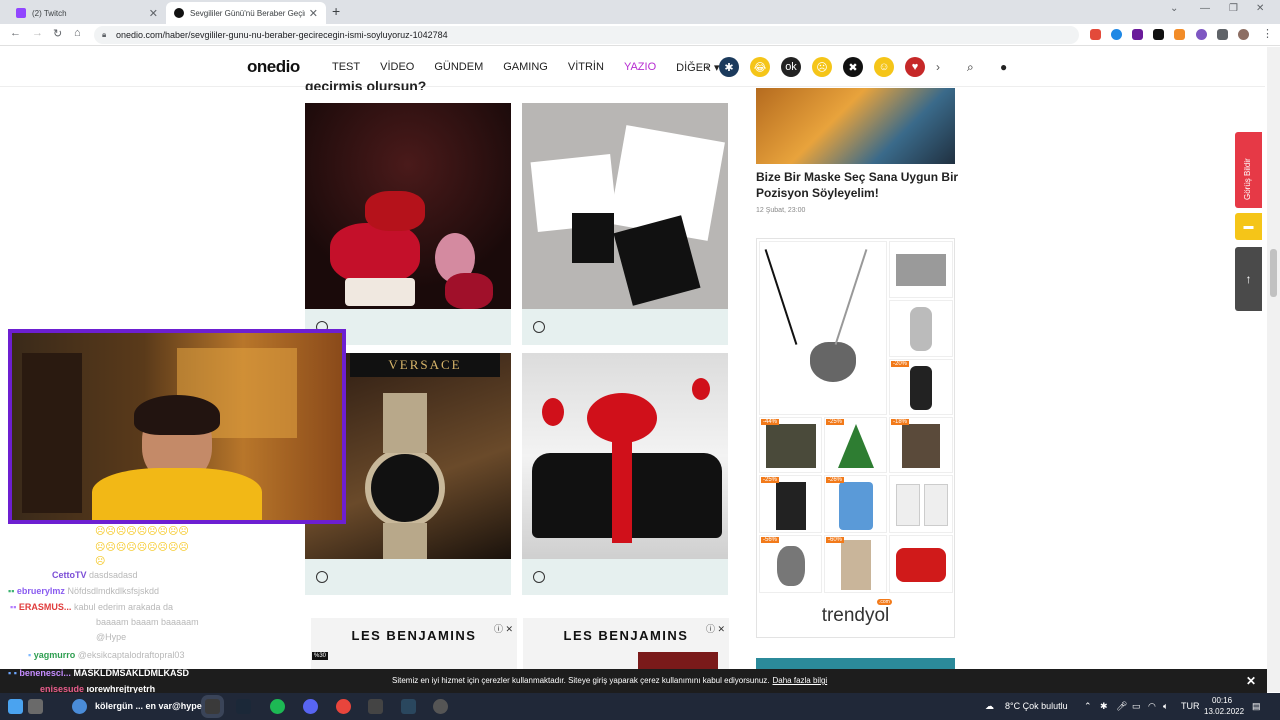  What do you see at coordinates (87, 13) in the screenshot?
I see `tab-twitch: (2) Twitch ✕` at bounding box center [87, 13].